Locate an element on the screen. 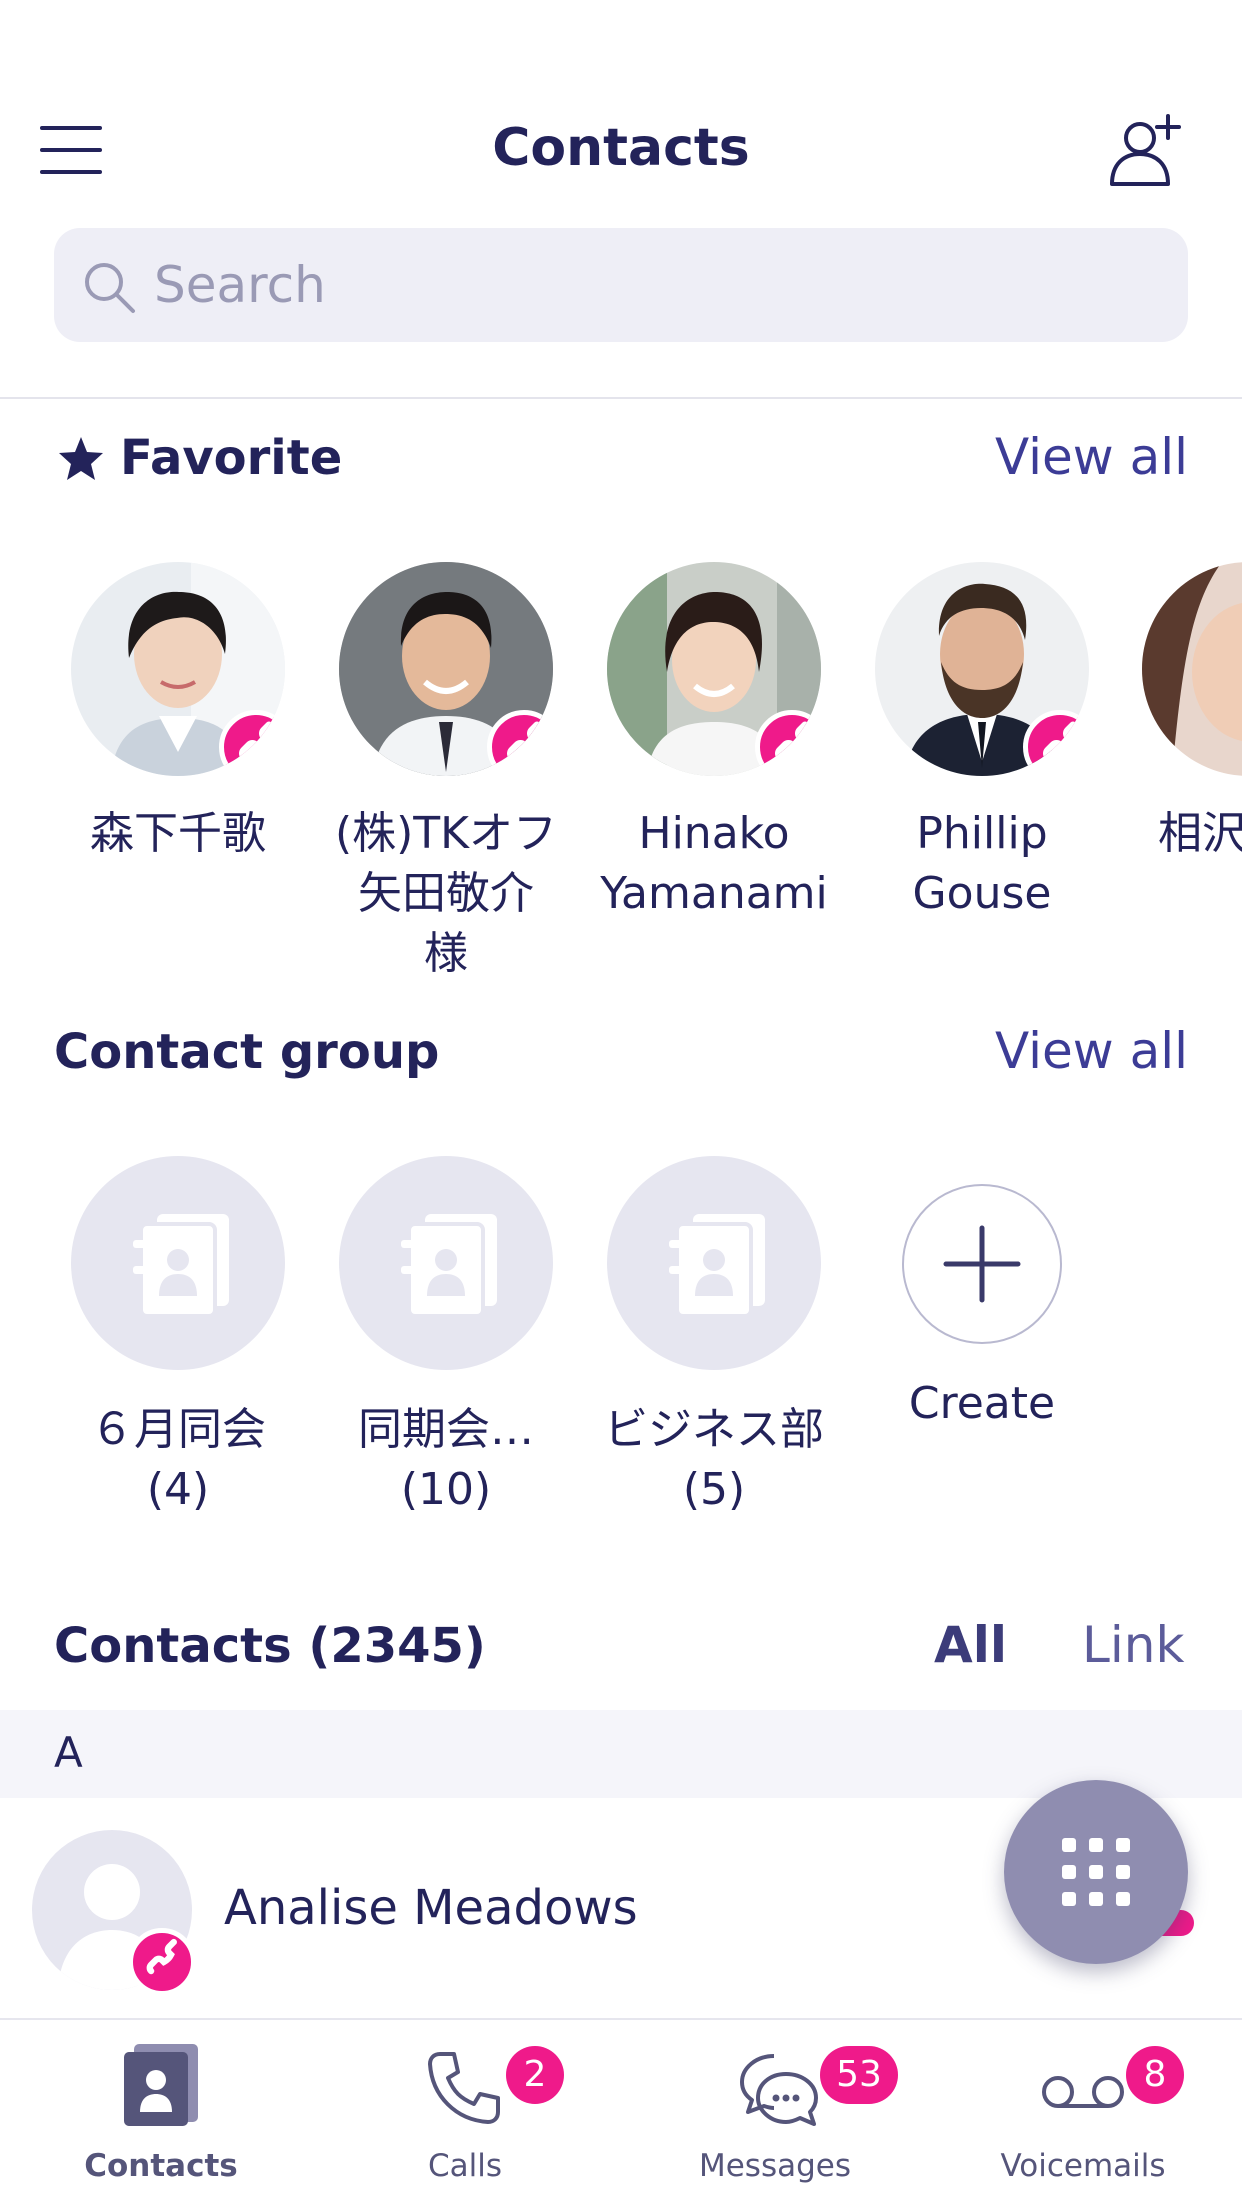 The height and width of the screenshot is (2210, 1242). tab-label: Voicemails is located at coordinates (1083, 2166).